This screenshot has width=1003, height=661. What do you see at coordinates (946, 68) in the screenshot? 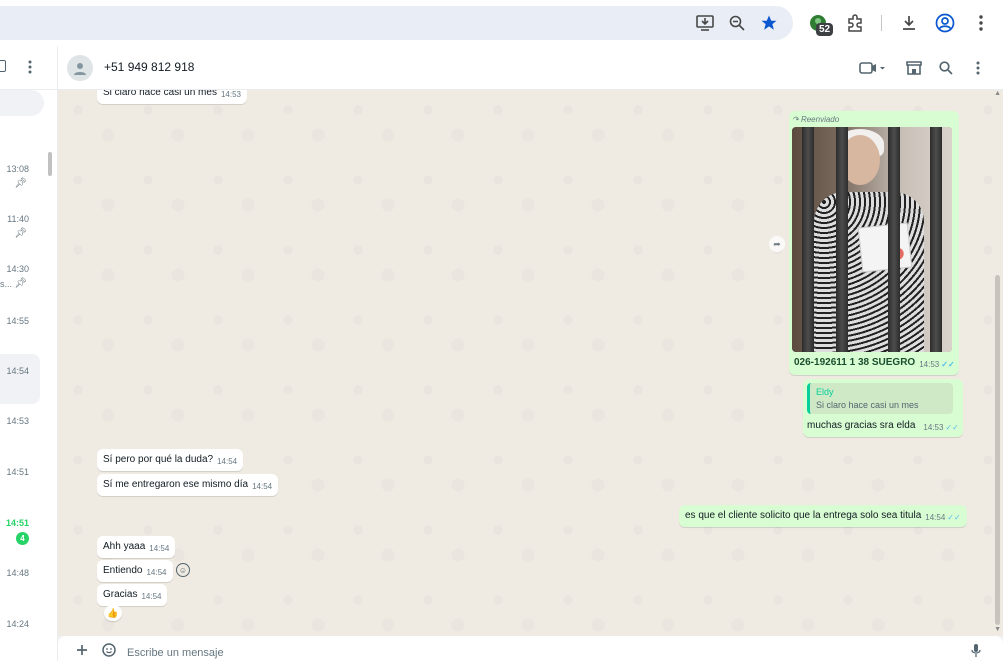
I see `search-icon` at bounding box center [946, 68].